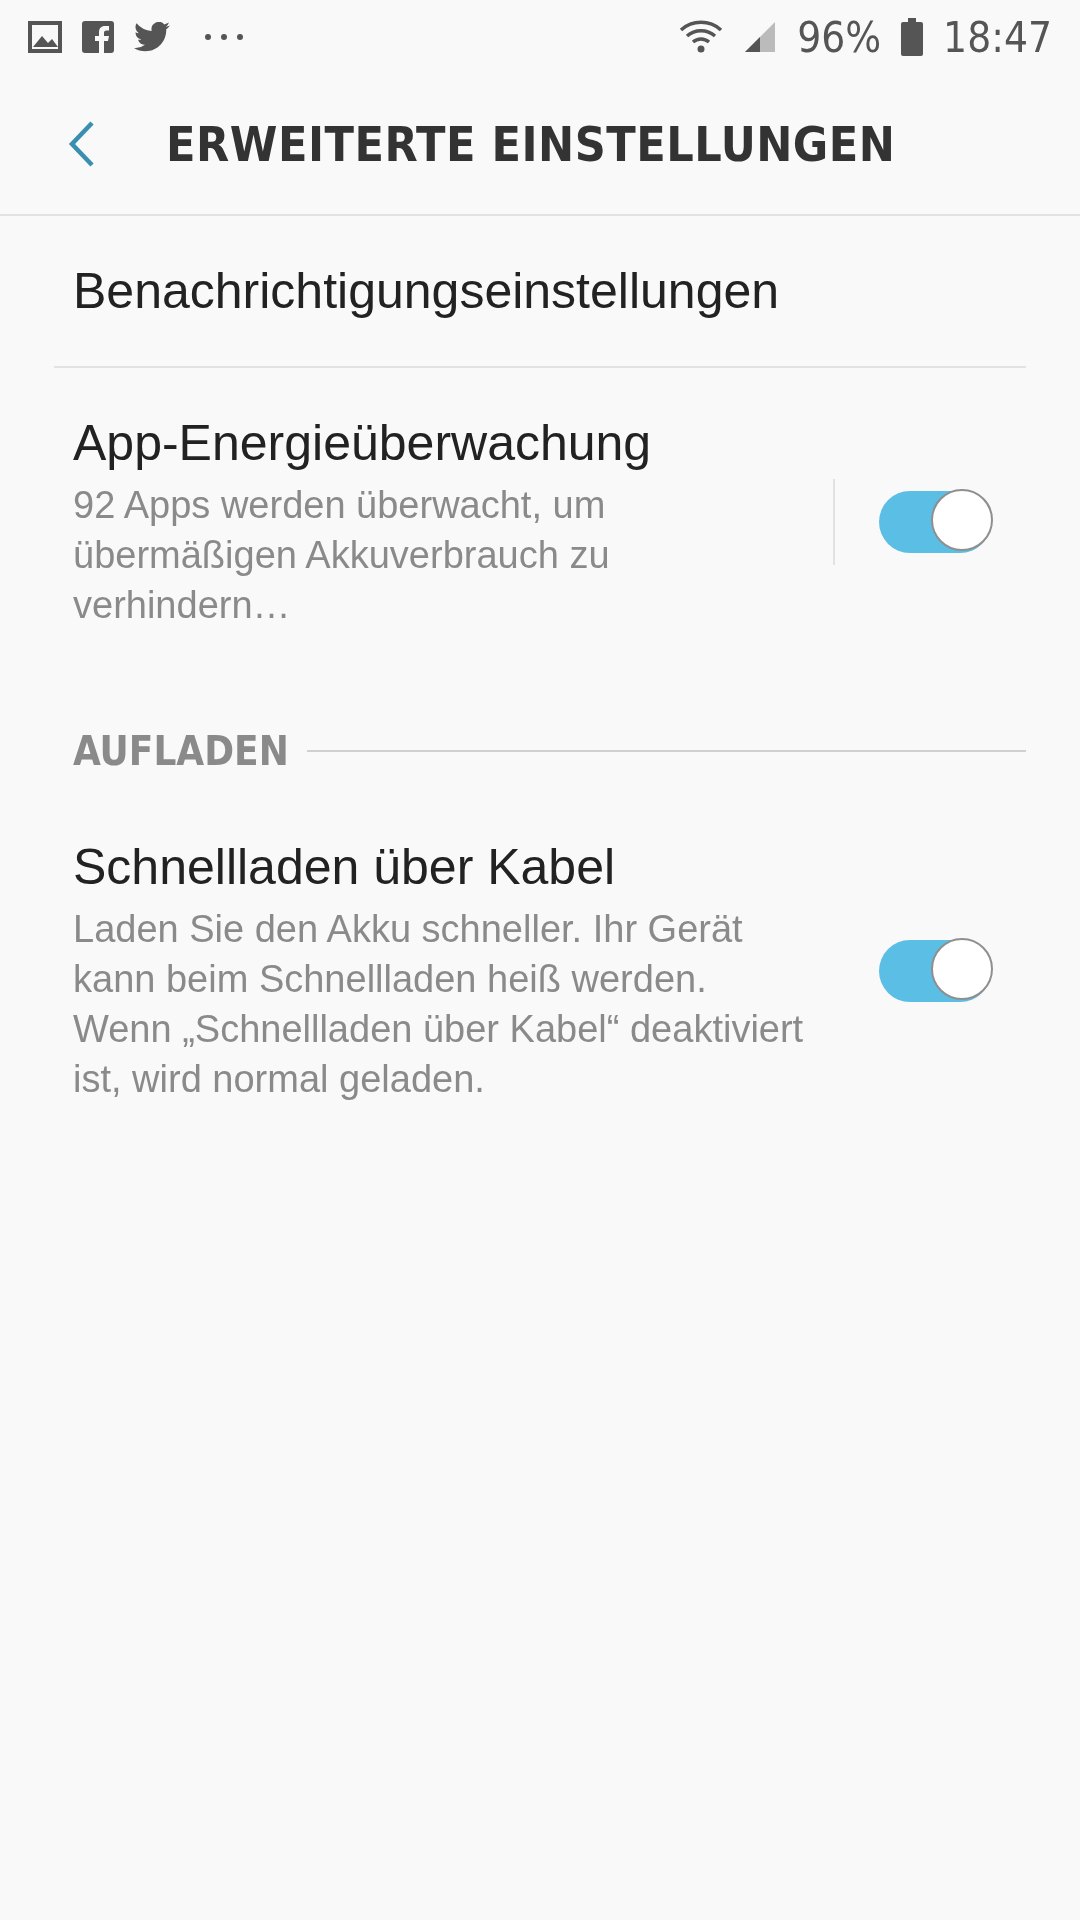 This screenshot has height=1920, width=1080. I want to click on battery-percentage: 96%, so click(839, 37).